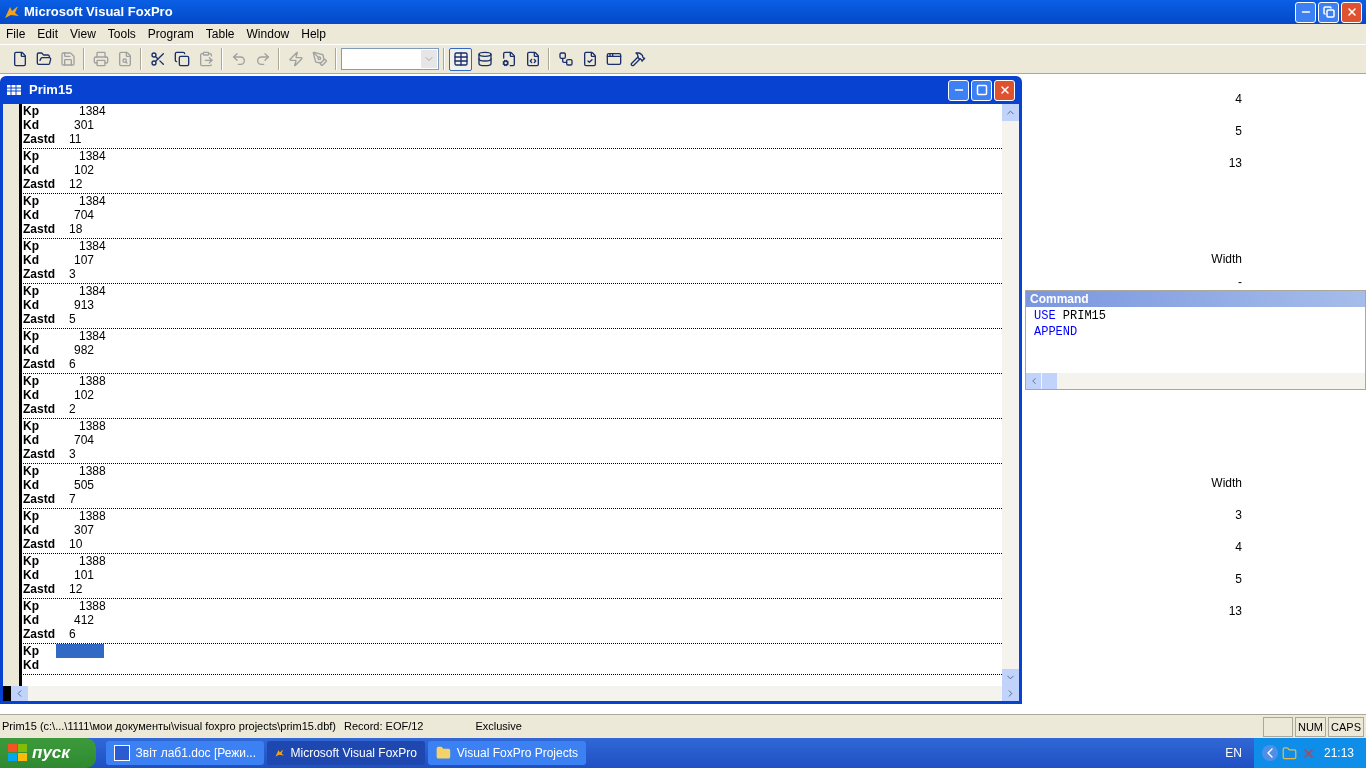 This screenshot has height=768, width=1366. I want to click on background-text: 13, so click(1235, 163).